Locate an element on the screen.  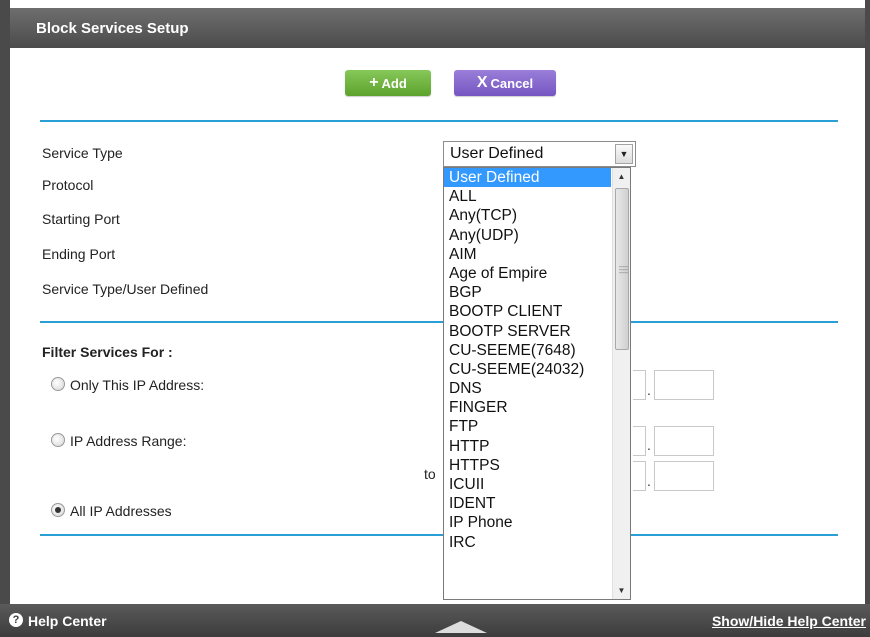
ip-range-radio is located at coordinates (58, 440).